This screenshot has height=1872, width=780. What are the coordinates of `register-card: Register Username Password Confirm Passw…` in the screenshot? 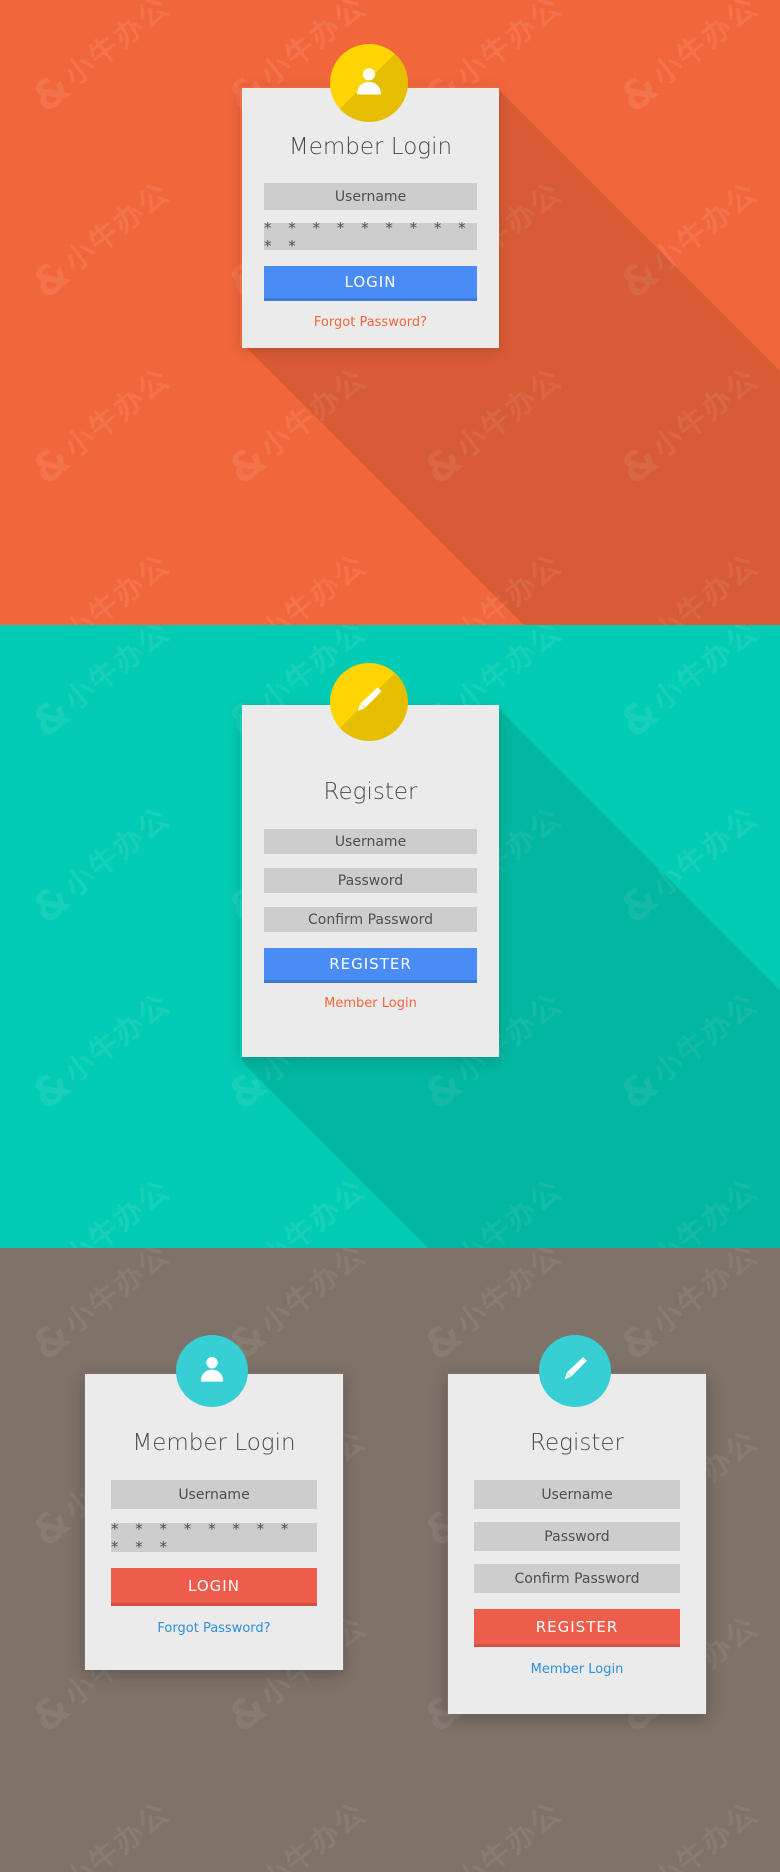 It's located at (370, 881).